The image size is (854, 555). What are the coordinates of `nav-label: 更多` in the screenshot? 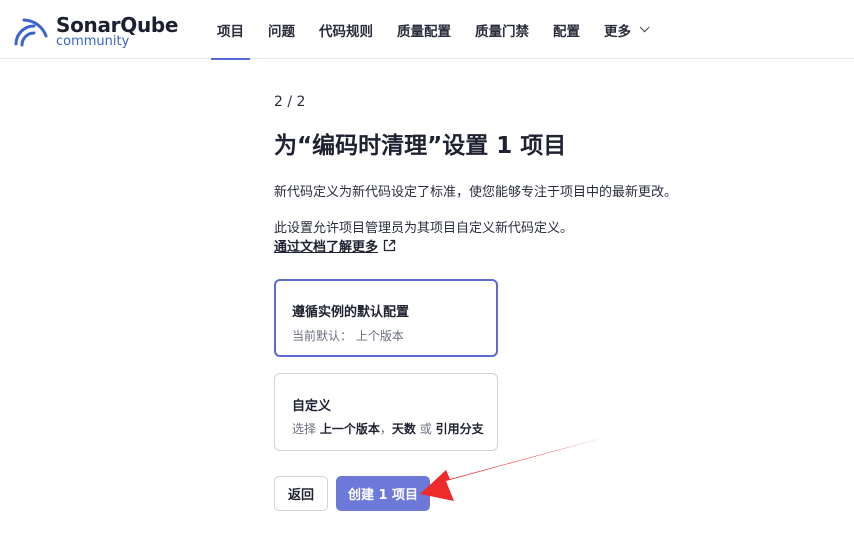 It's located at (617, 31).